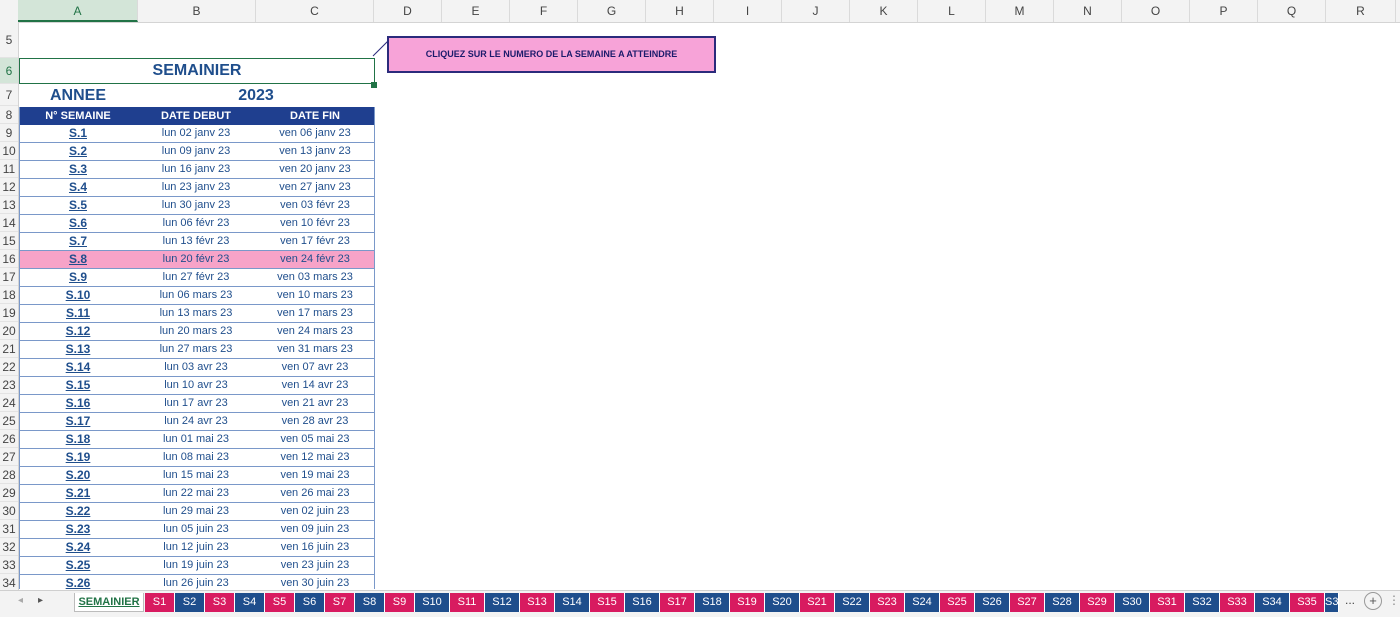  What do you see at coordinates (78, 241) in the screenshot?
I see `week-link: S.7` at bounding box center [78, 241].